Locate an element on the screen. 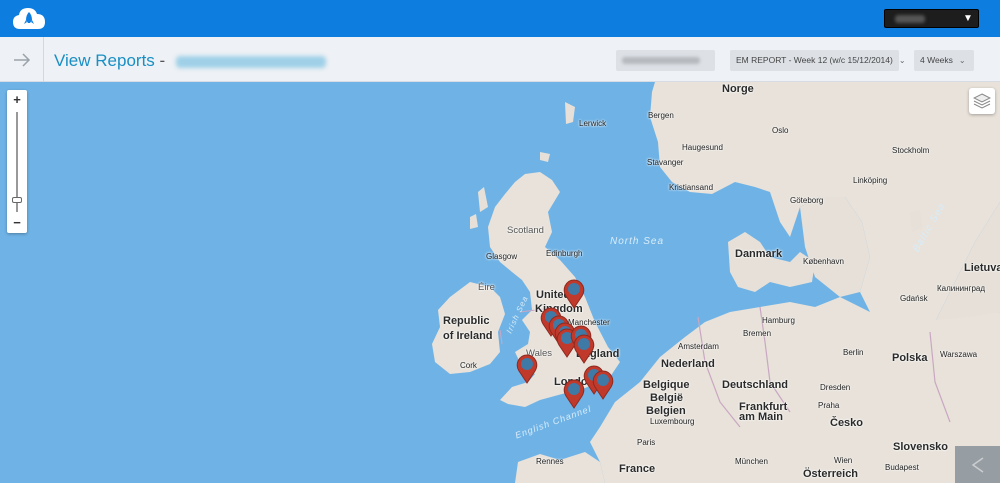  collapse-panel-button is located at coordinates (977, 464).